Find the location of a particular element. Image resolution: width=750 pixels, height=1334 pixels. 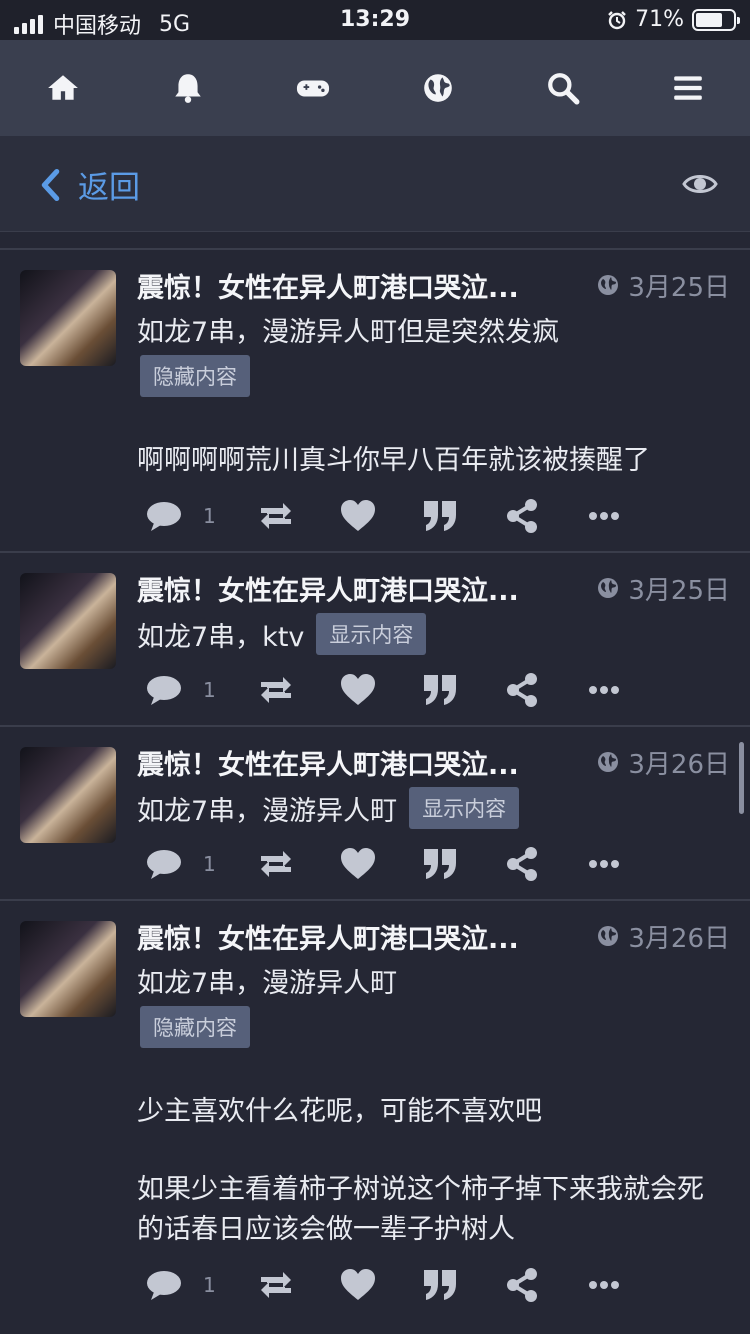

post-summary: 如龙7串，漫游异人町 is located at coordinates (433, 980).